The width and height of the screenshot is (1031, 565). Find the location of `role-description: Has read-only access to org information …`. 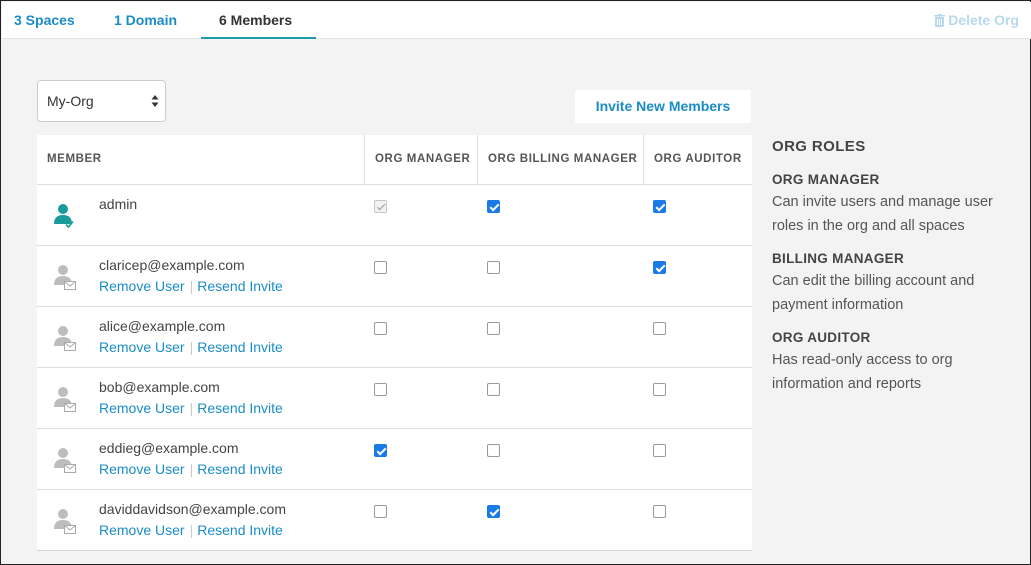

role-description: Has read-only access to org information … is located at coordinates (862, 372).